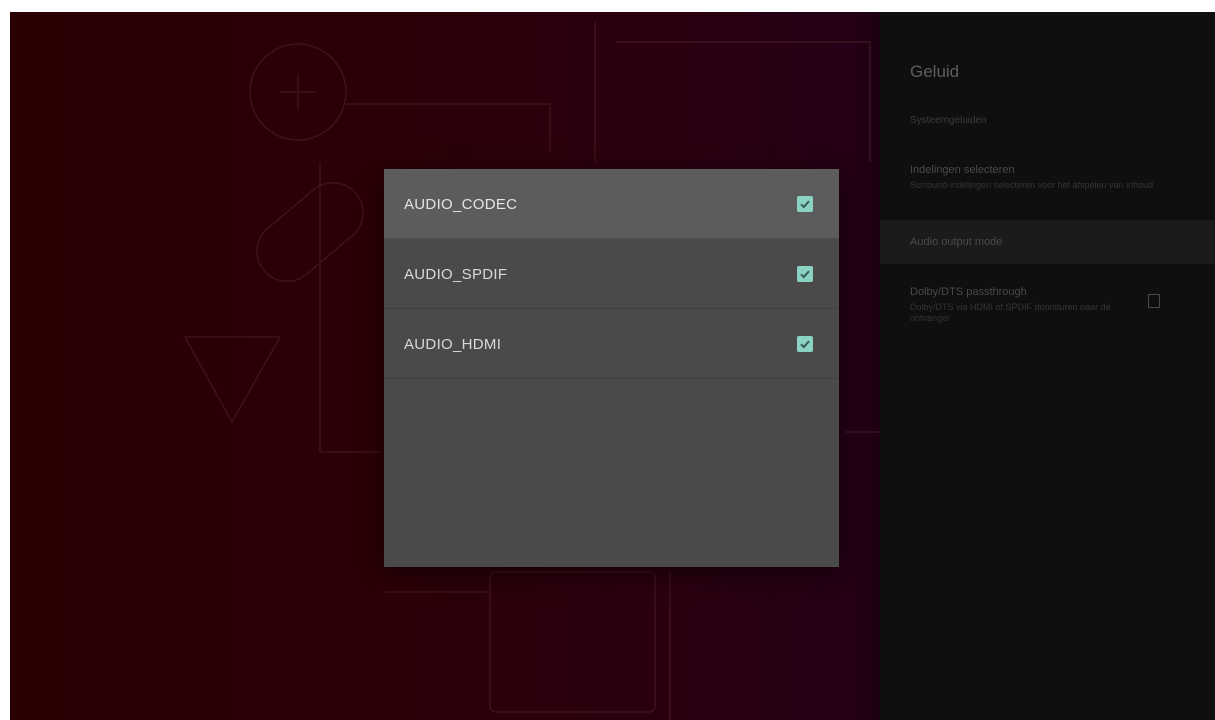 This screenshot has width=1215, height=720. What do you see at coordinates (962, 170) in the screenshot?
I see `setting-title: Indelingen selecteren` at bounding box center [962, 170].